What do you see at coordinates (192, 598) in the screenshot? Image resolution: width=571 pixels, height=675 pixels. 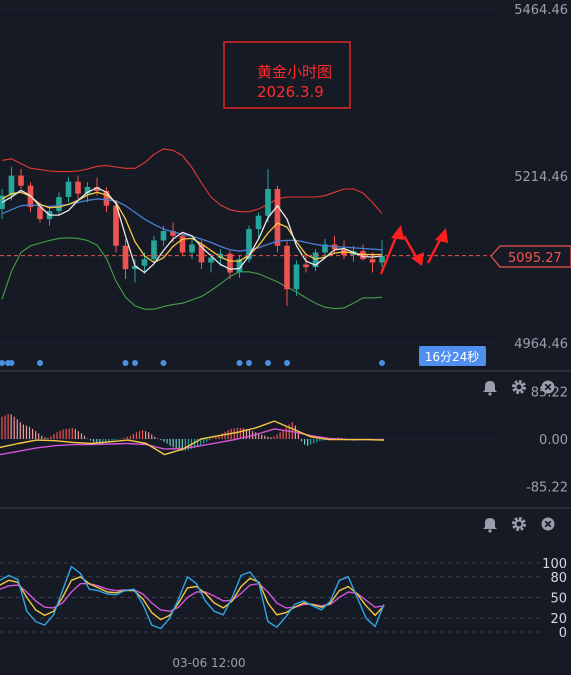 I see `stoch-k-line` at bounding box center [192, 598].